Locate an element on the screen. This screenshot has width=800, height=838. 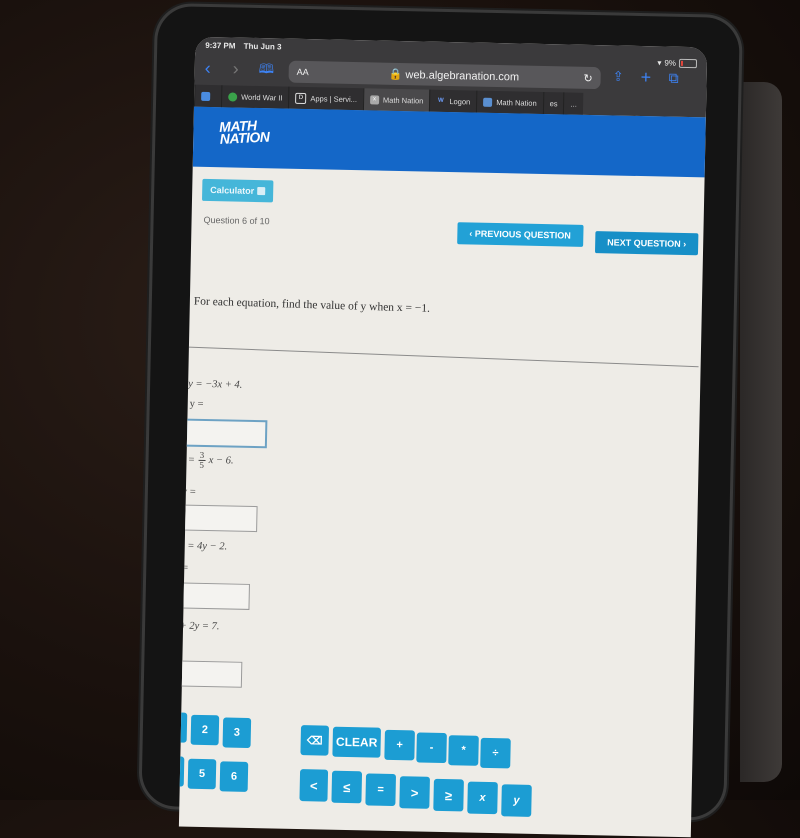
calculator-icon is located at coordinates (261, 191).